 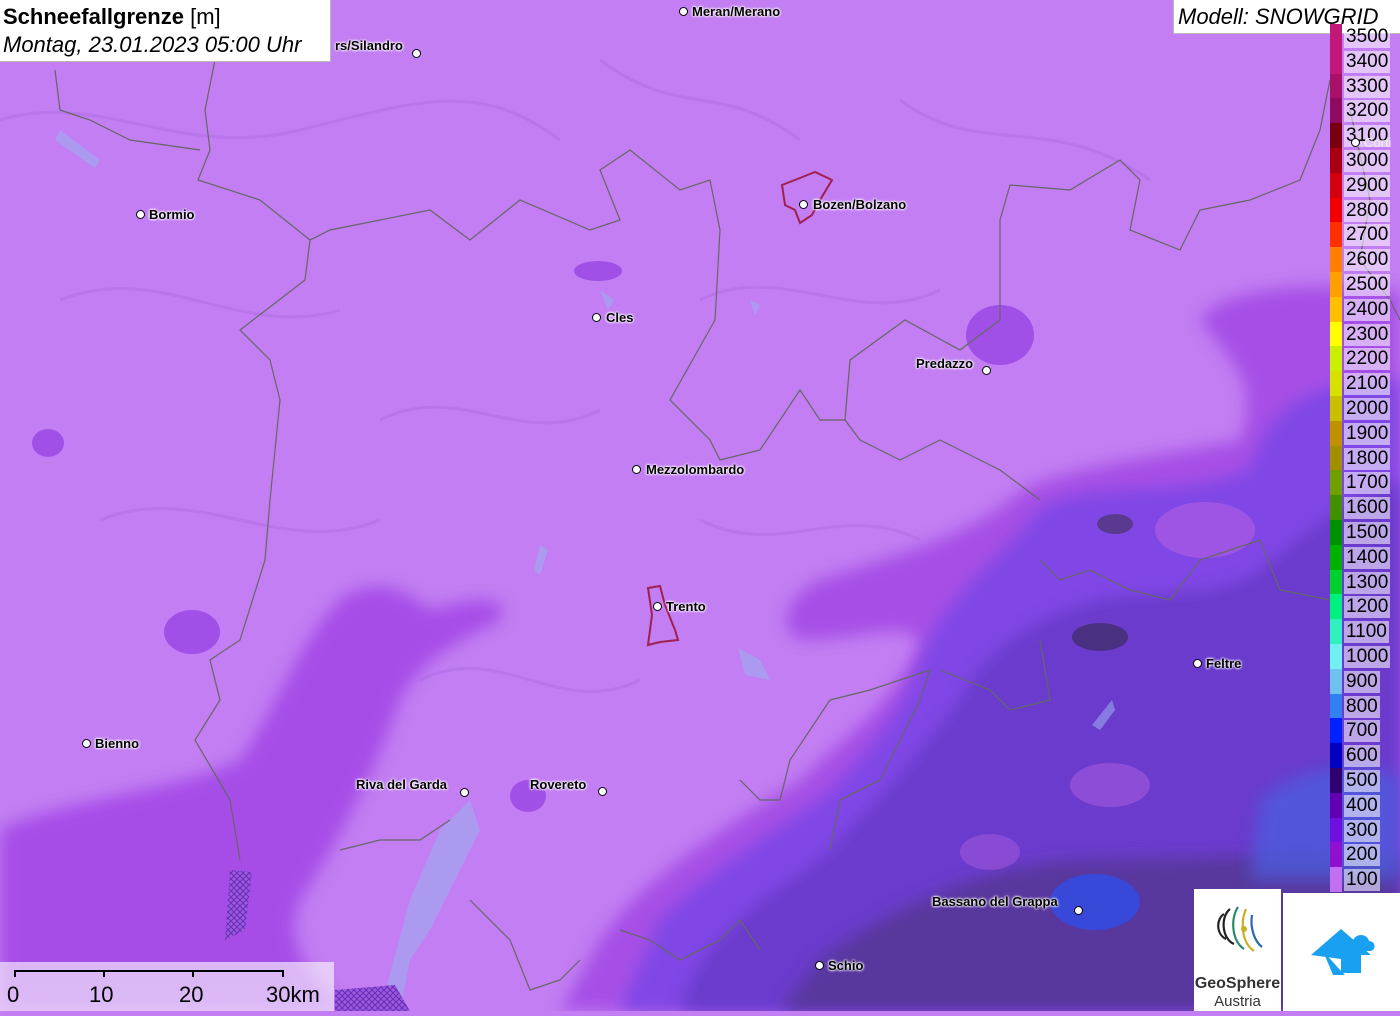 I want to click on snowline-zone-500-feltre, so click(x=1100, y=637).